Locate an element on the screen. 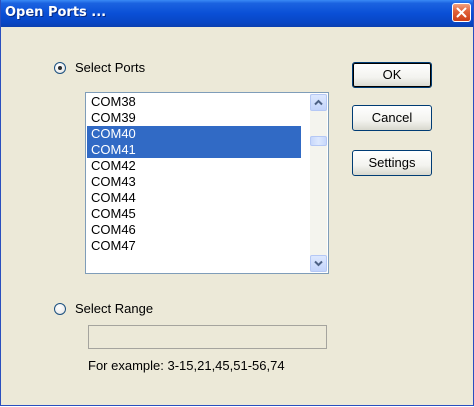 The height and width of the screenshot is (407, 474). range-input is located at coordinates (207, 337).